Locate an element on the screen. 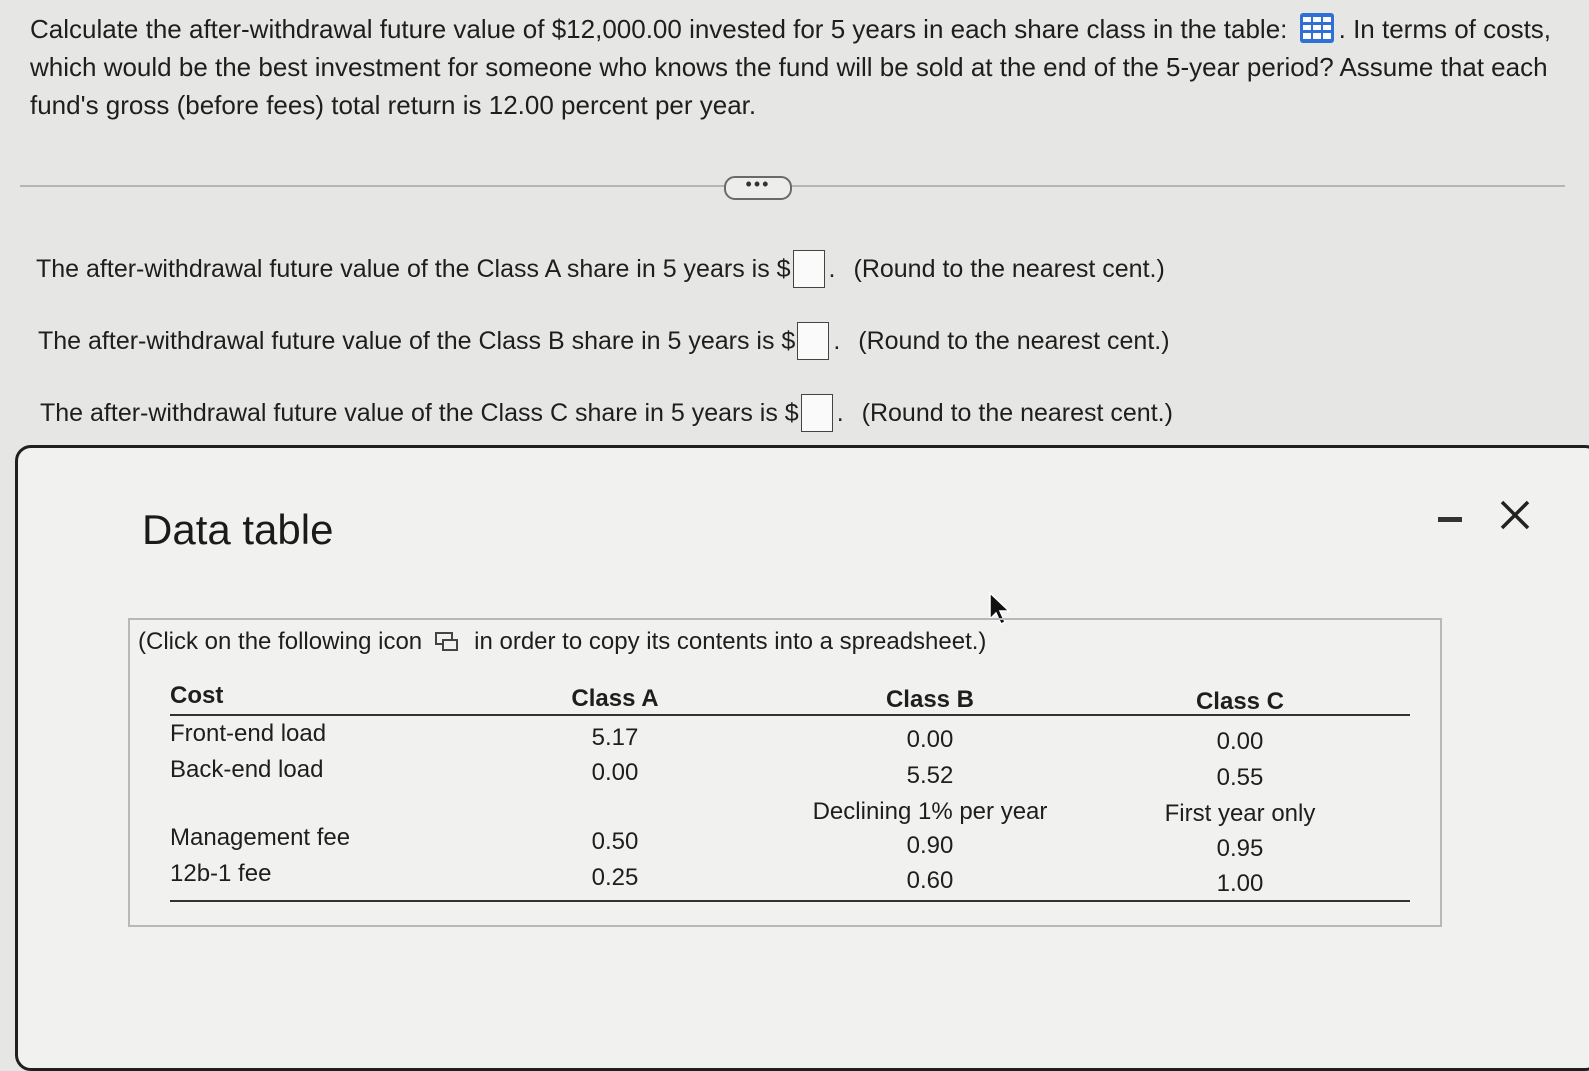 The width and height of the screenshot is (1589, 1071). cell-class-b: 0.00 is located at coordinates (930, 739).